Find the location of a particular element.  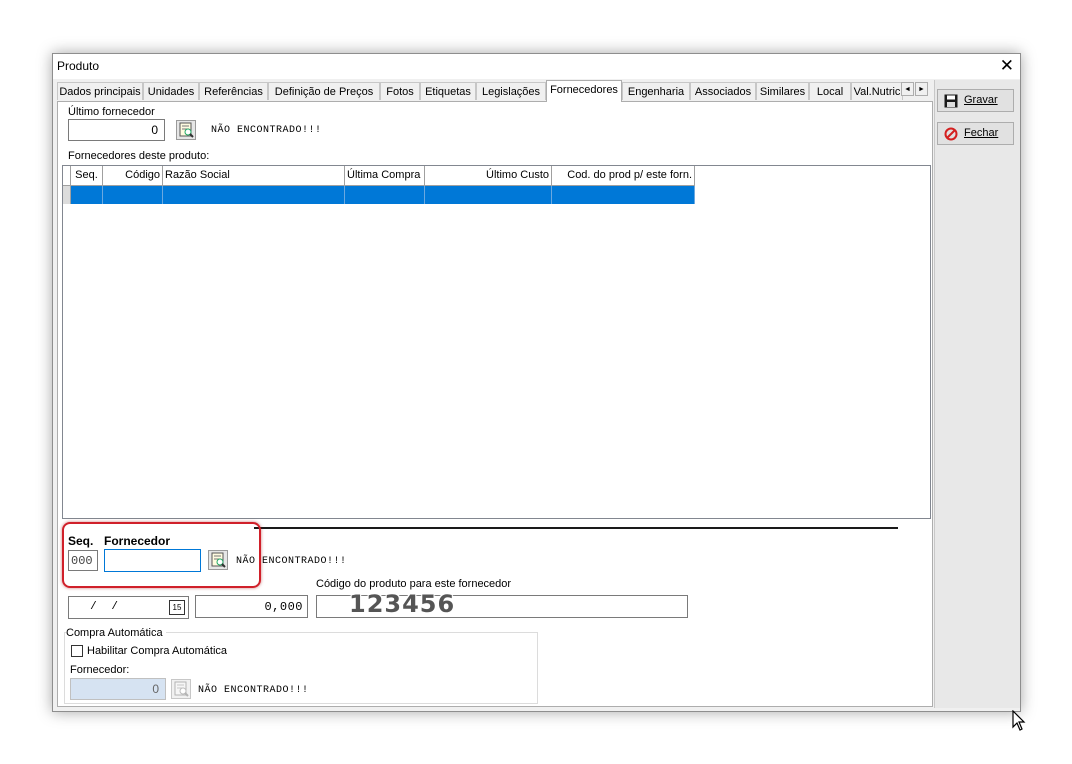

title-bar: Produto ✕ is located at coordinates (536, 66).